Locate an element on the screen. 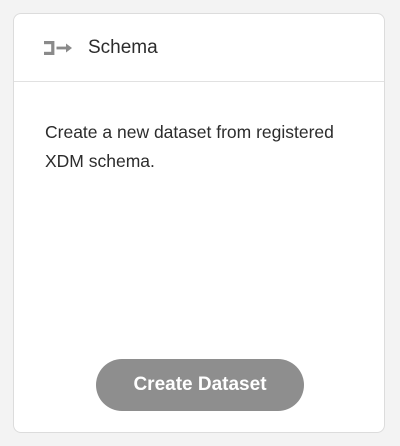  card-header: Schema is located at coordinates (199, 48).